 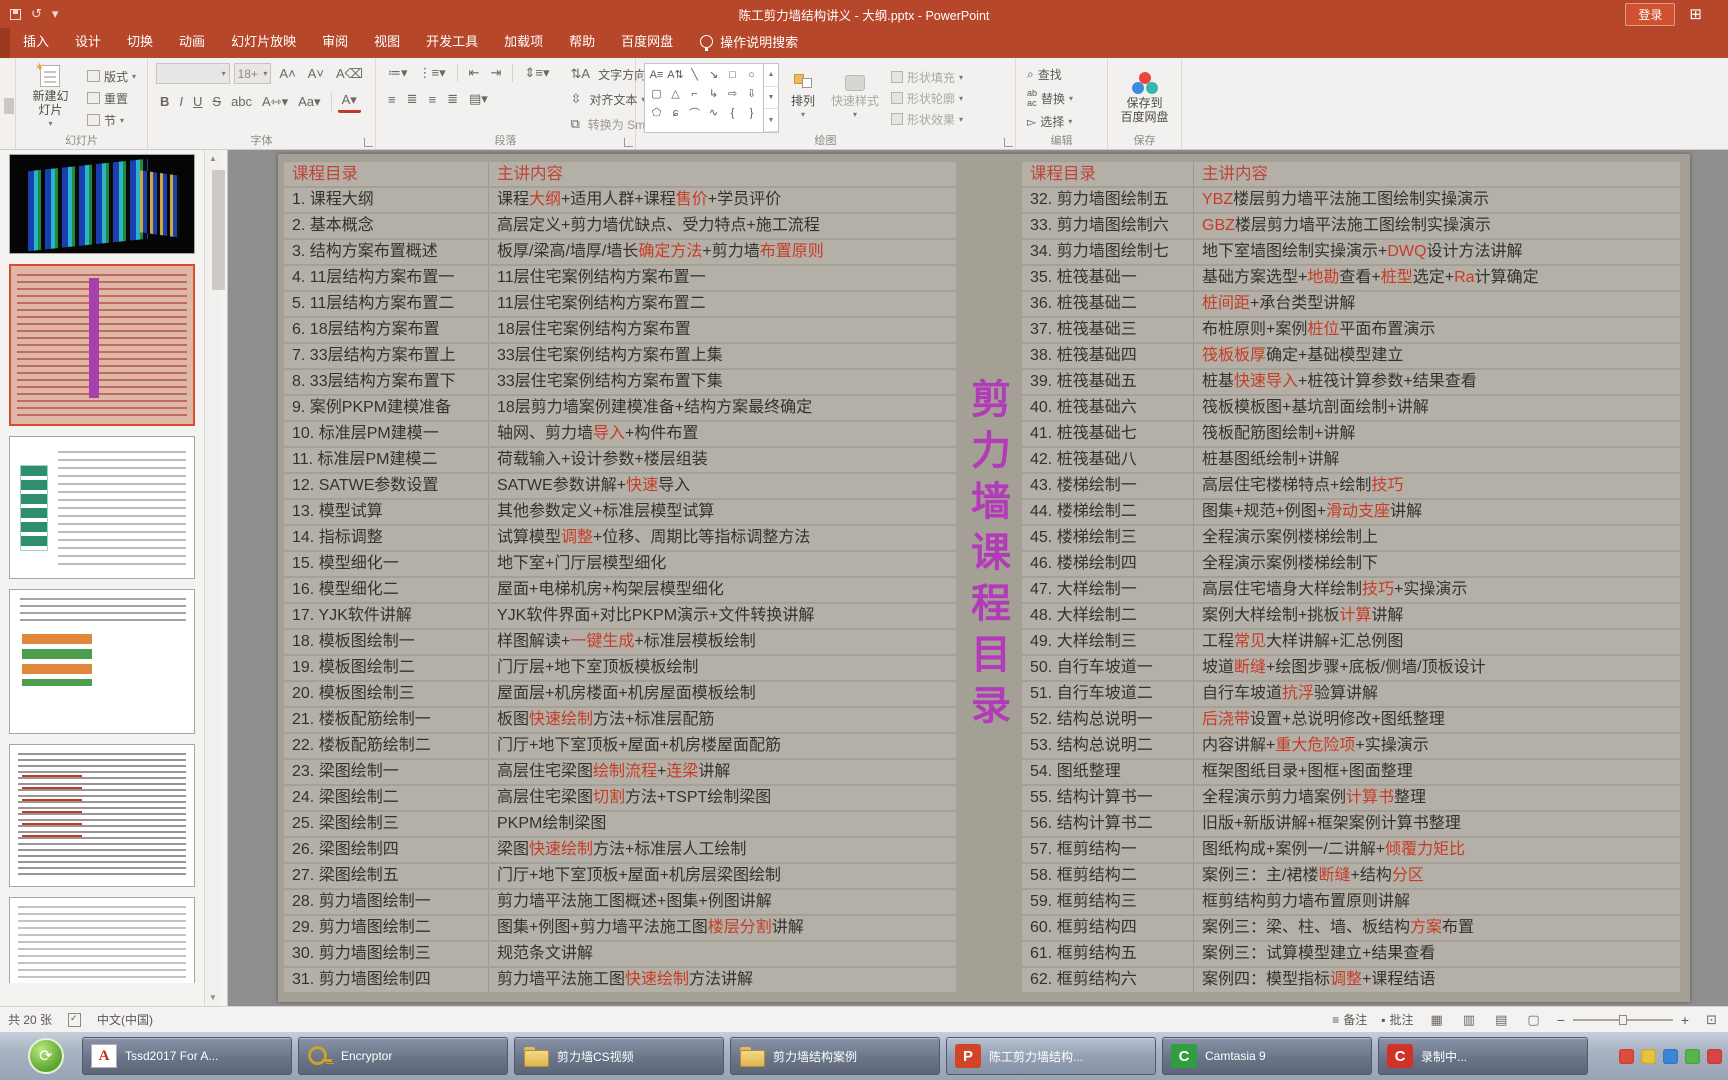 What do you see at coordinates (1061, 121) in the screenshot?
I see `select-button: ▻ 选择 ▾` at bounding box center [1061, 121].